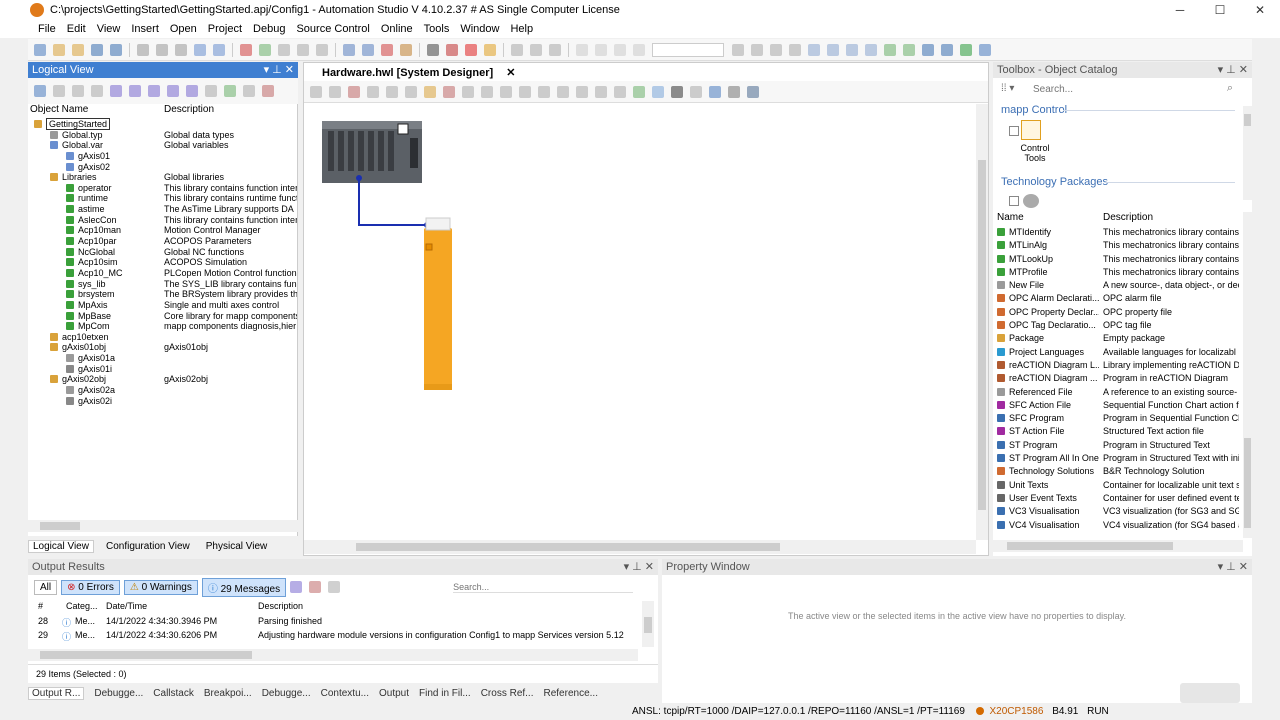 The image size is (1280, 720). Describe the element at coordinates (163, 379) in the screenshot. I see `tree-item: gAxis02obj gAxis02obj` at that location.